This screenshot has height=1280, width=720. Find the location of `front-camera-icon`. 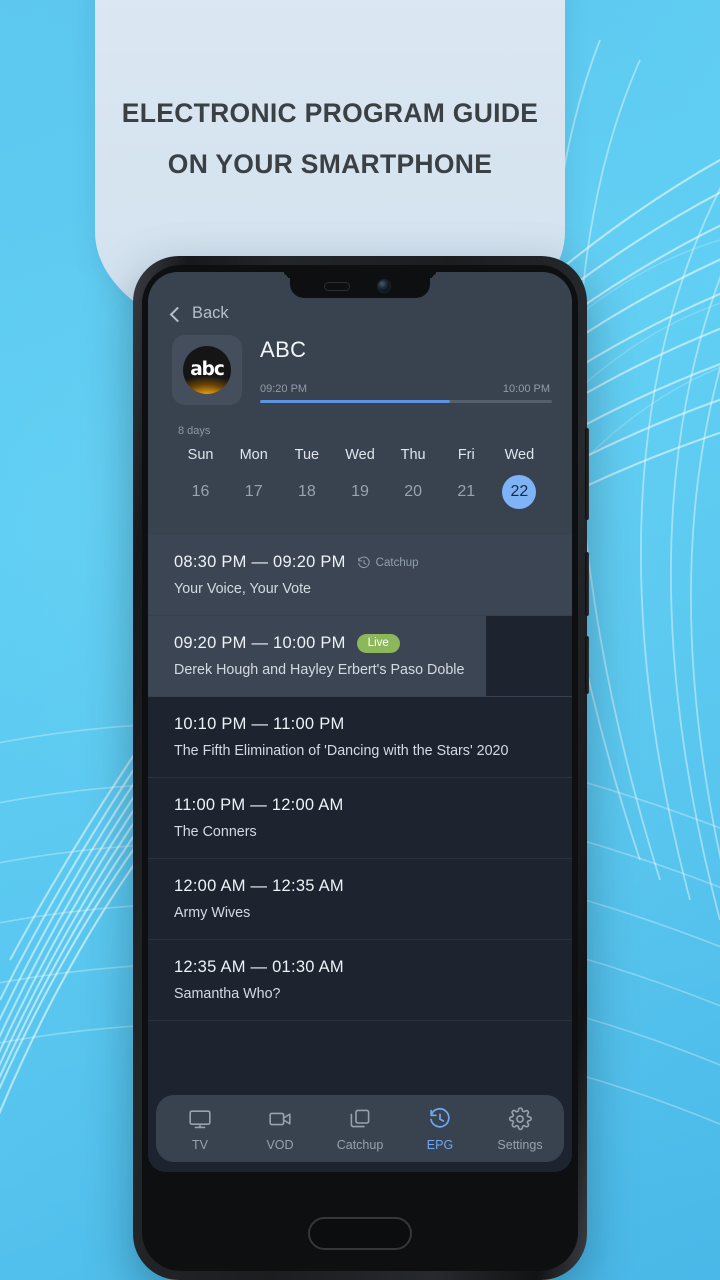

front-camera-icon is located at coordinates (384, 286).